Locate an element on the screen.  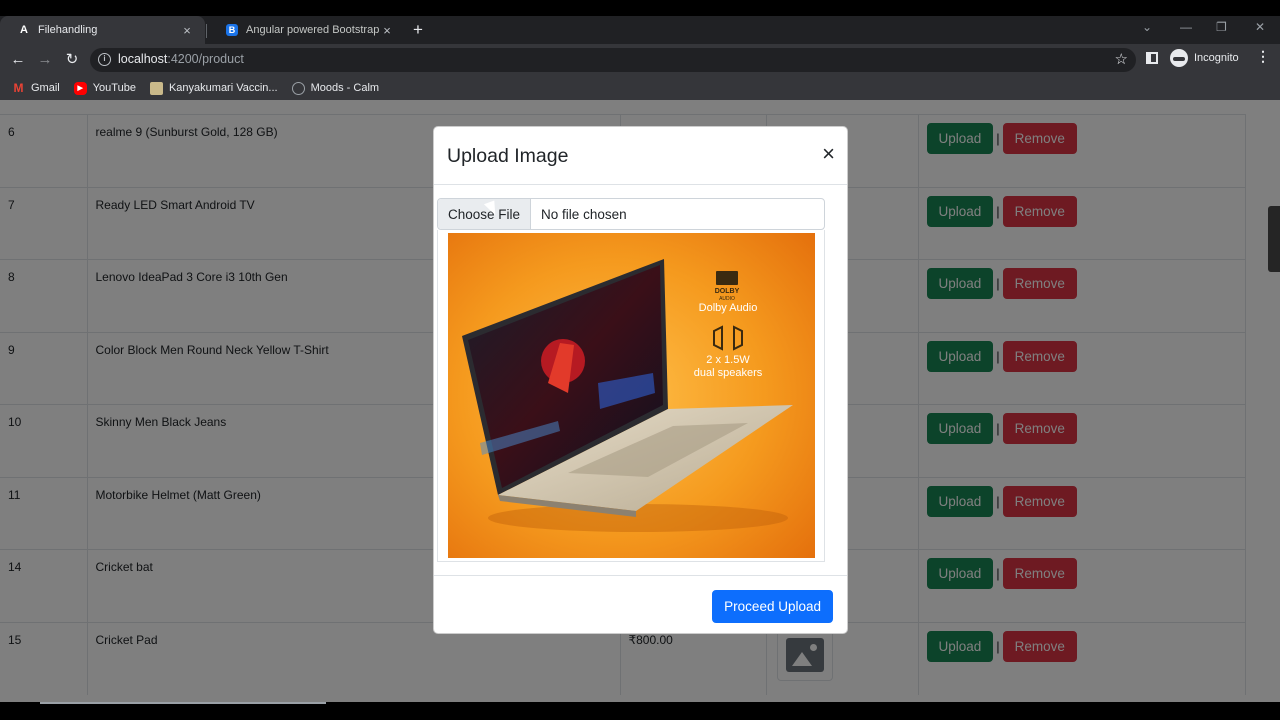
bookmark-label: Moods - Calm is located at coordinates (345, 88).